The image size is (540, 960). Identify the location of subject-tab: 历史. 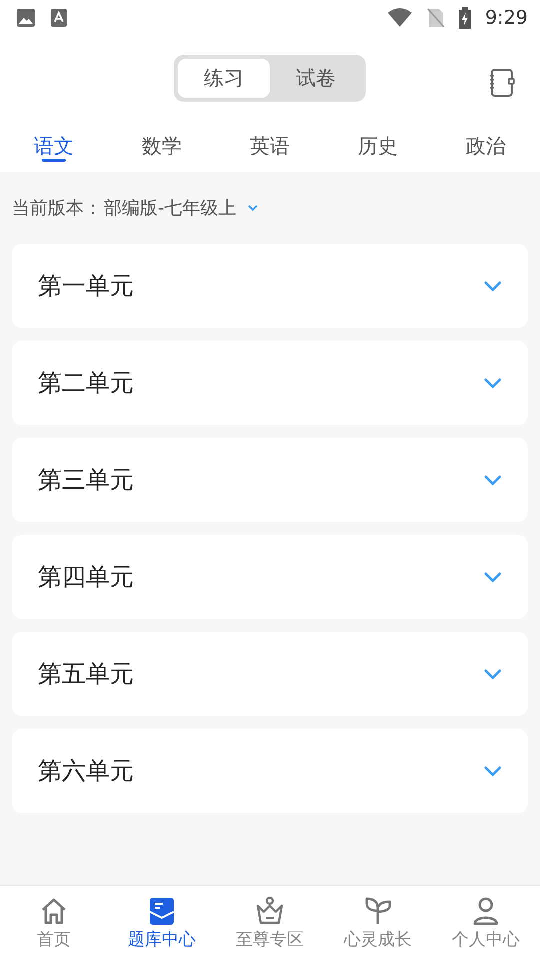
(378, 146).